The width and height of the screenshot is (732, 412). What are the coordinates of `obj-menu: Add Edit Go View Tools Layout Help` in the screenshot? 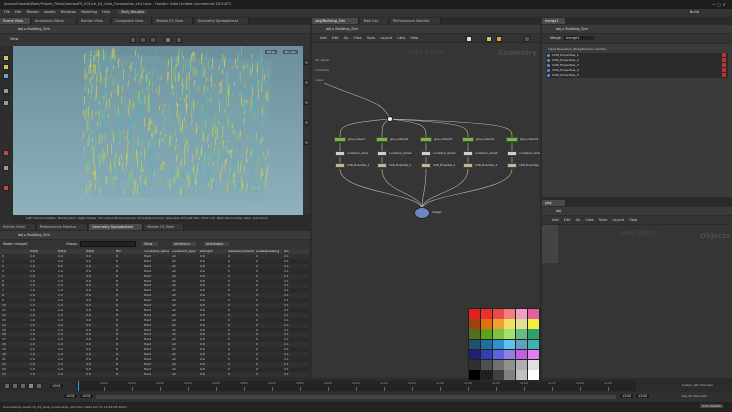 It's located at (597, 220).